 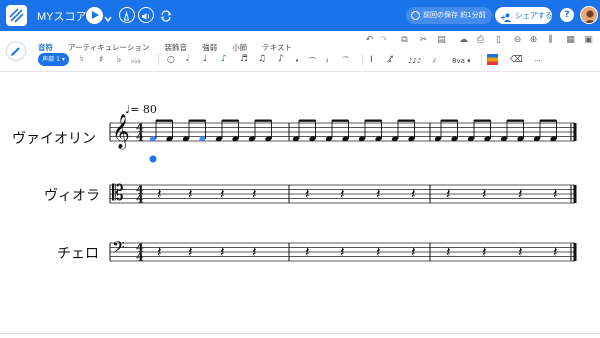 I want to click on more-icon: ···, so click(x=537, y=61).